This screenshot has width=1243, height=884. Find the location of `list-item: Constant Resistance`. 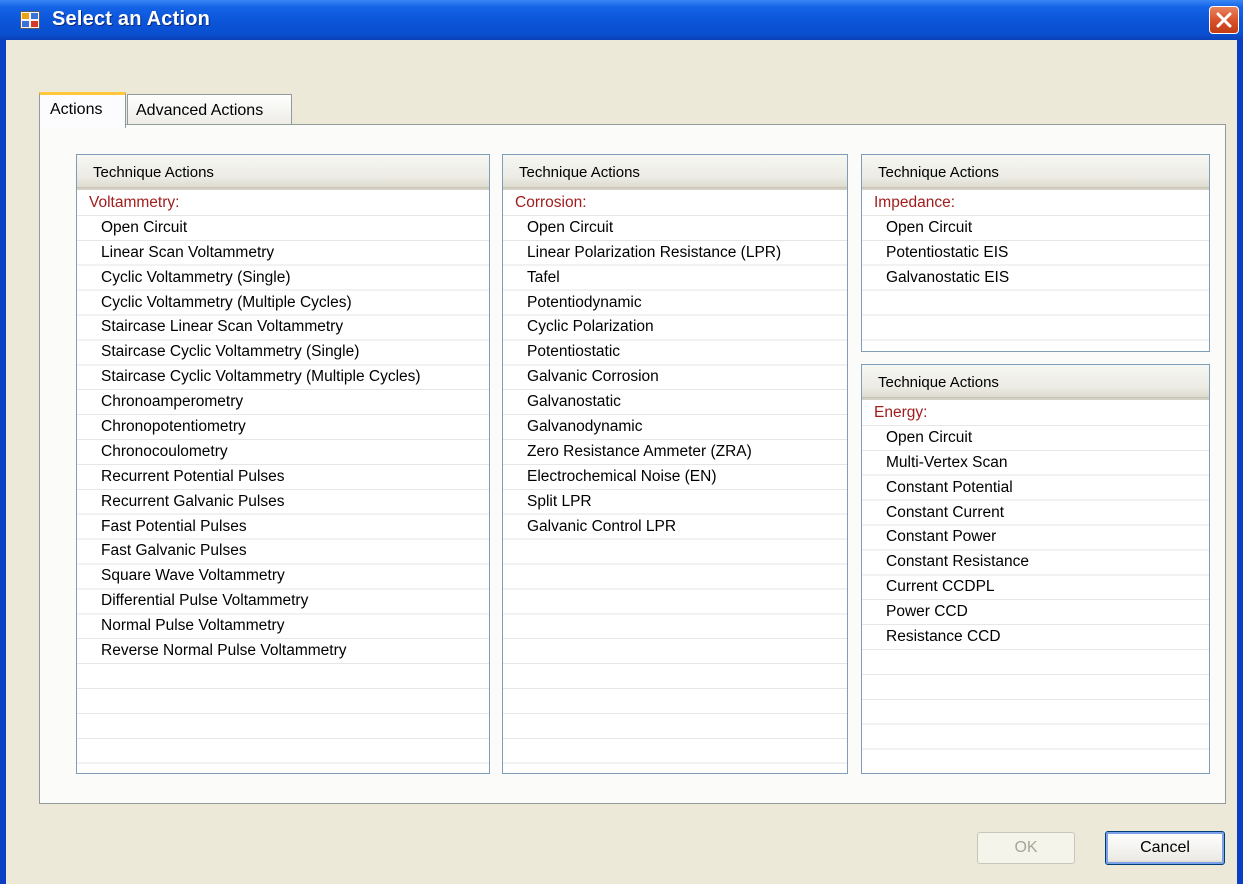

list-item: Constant Resistance is located at coordinates (1035, 562).